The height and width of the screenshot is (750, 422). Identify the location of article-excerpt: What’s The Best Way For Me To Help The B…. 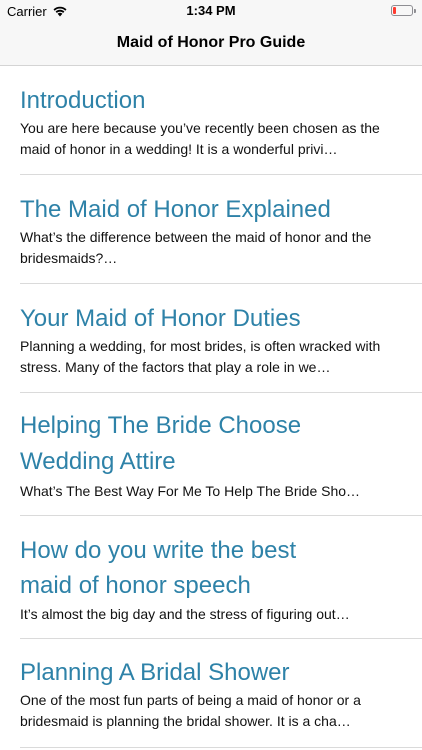
(190, 491).